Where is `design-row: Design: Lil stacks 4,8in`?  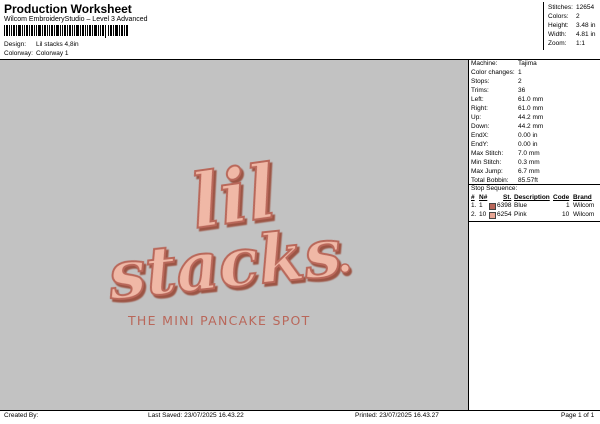
design-row: Design: Lil stacks 4,8in is located at coordinates (74, 45).